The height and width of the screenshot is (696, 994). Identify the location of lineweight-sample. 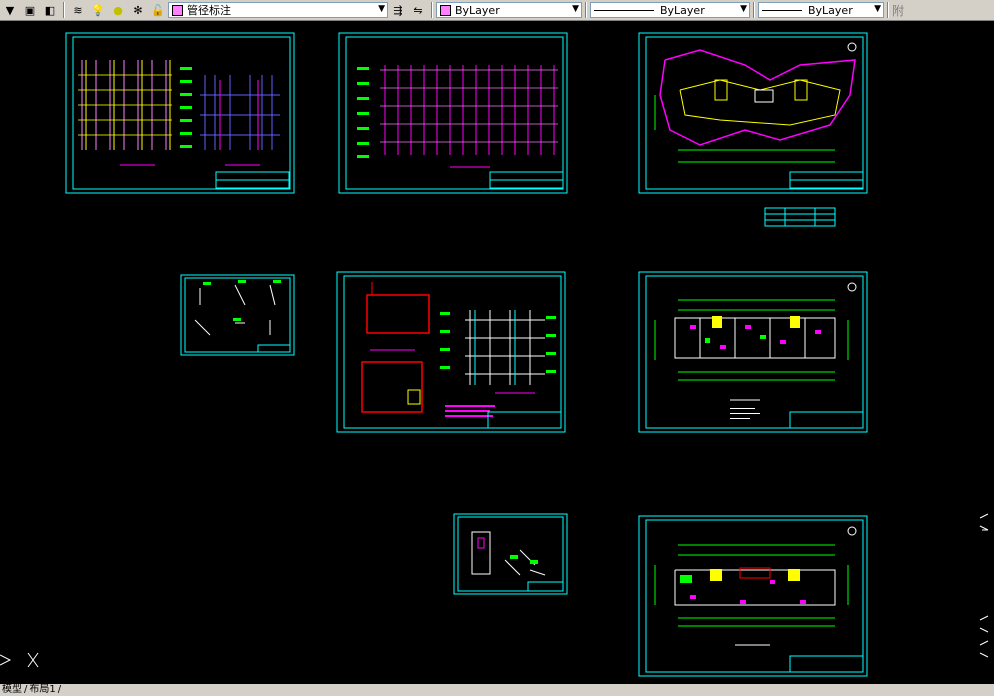
(782, 10).